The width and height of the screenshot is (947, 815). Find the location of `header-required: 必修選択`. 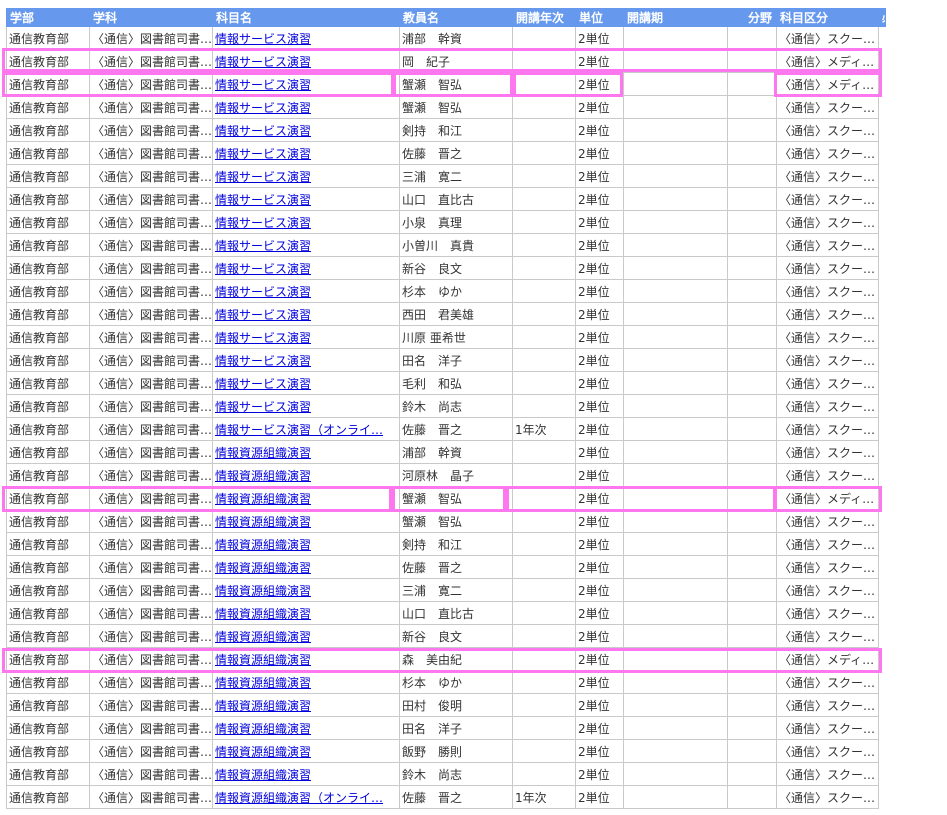

header-required: 必修選択 is located at coordinates (882, 17).